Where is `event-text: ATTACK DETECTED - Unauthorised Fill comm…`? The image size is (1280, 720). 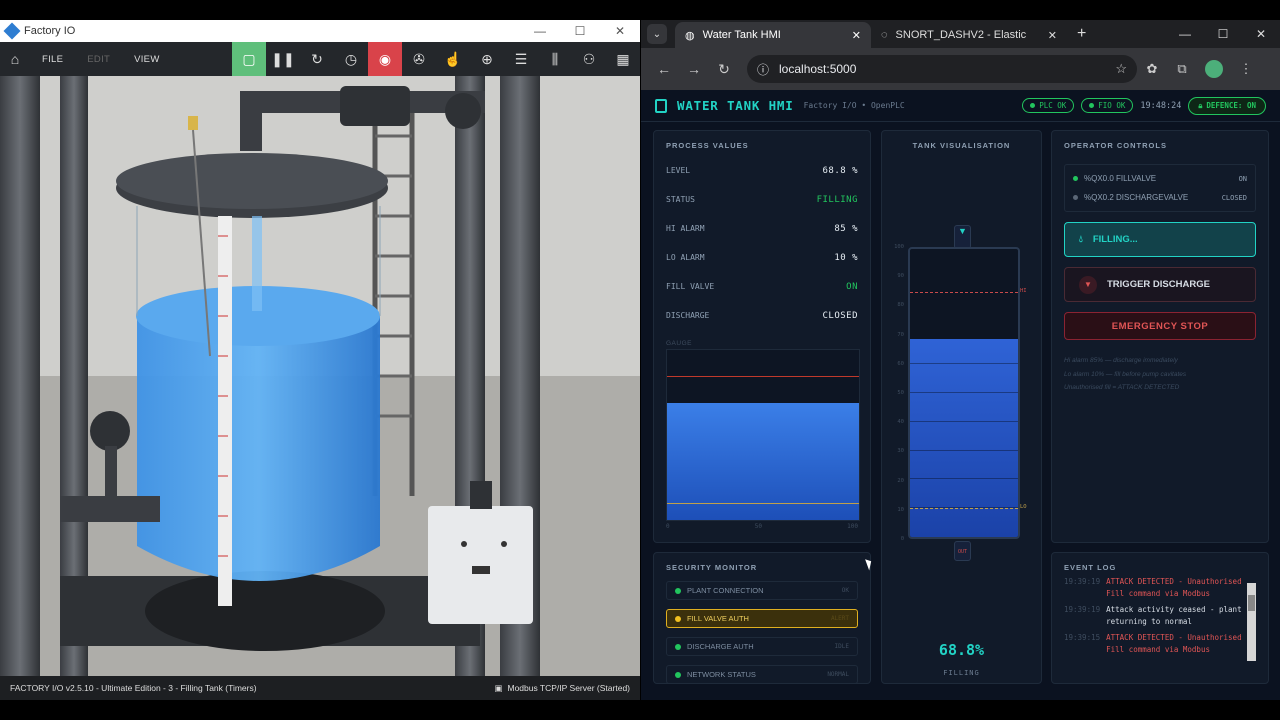 event-text: ATTACK DETECTED - Unauthorised Fill comm… is located at coordinates (1174, 587).